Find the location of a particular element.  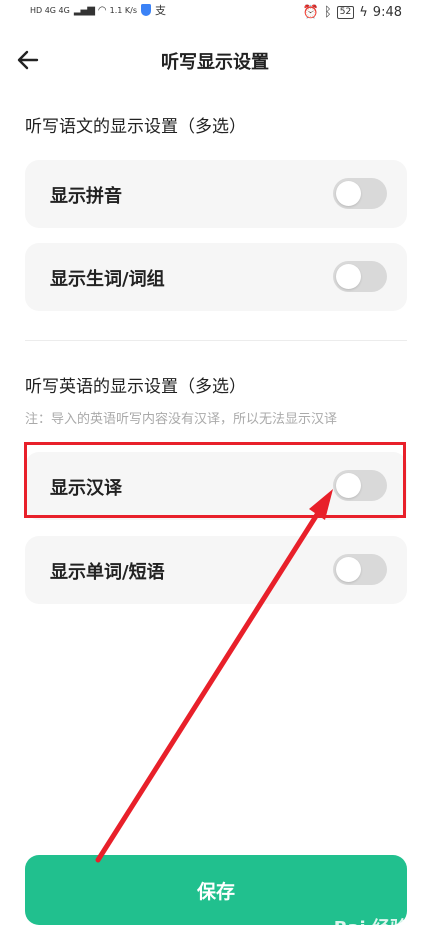

wifi-icon: ◠ is located at coordinates (102, 10).